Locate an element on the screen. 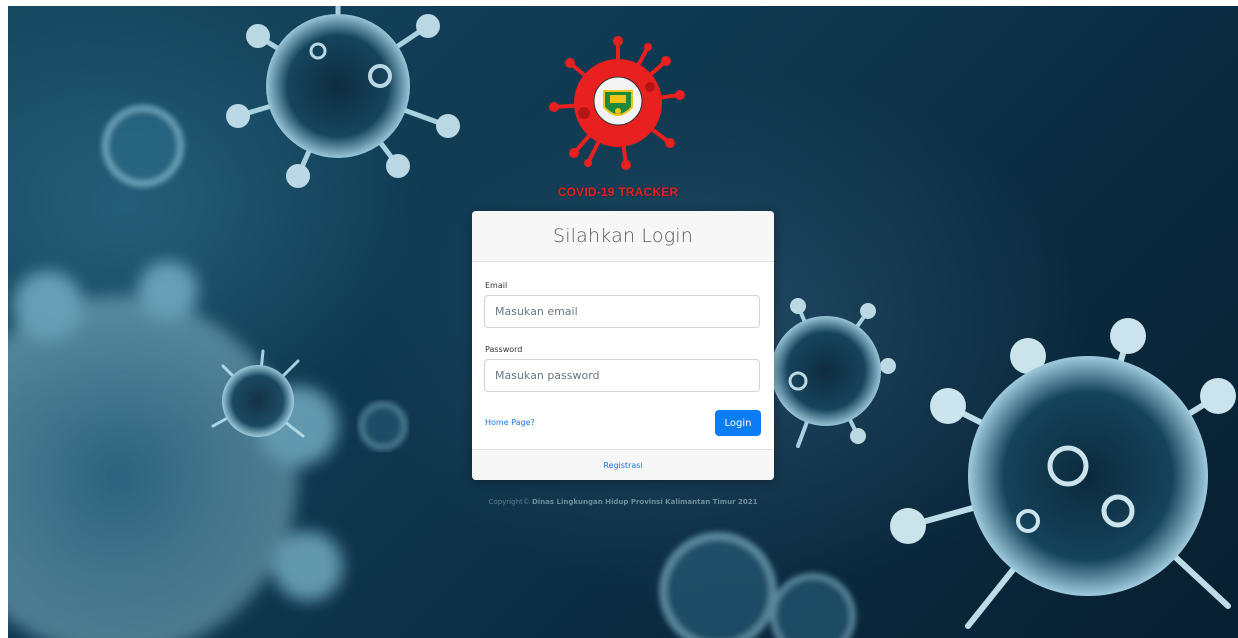 This screenshot has width=1238, height=638. covid-tracker-logo is located at coordinates (617, 103).